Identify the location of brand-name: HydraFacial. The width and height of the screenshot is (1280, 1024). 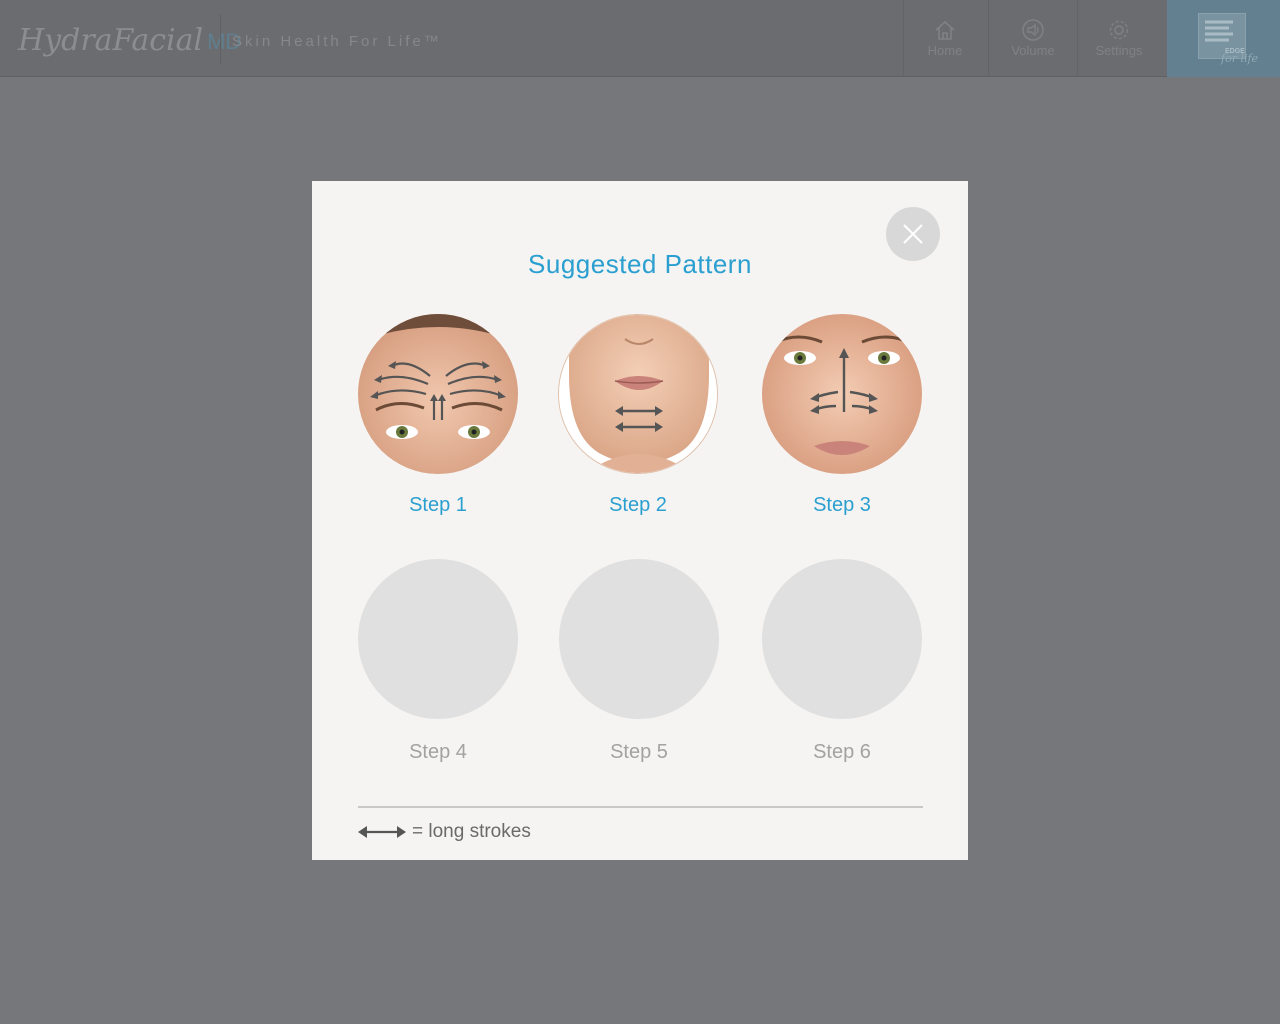
(111, 40).